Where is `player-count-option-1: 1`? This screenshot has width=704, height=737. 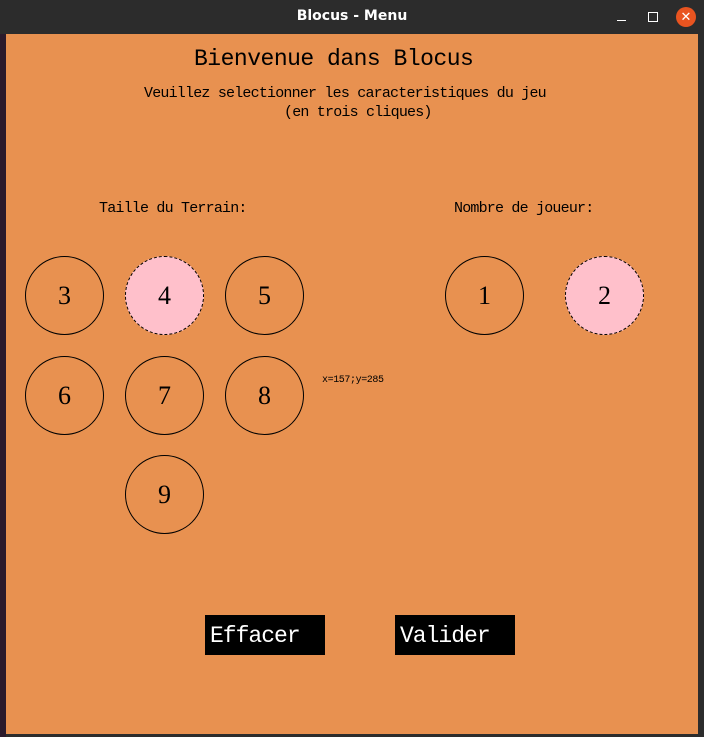
player-count-option-1: 1 is located at coordinates (484, 295).